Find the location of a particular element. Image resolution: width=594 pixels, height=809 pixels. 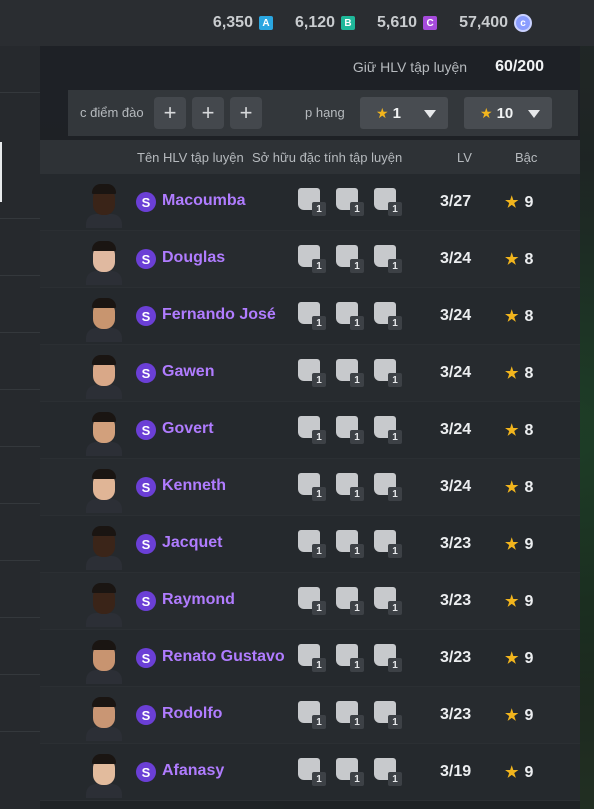

grade-value: 8 is located at coordinates (529, 316).